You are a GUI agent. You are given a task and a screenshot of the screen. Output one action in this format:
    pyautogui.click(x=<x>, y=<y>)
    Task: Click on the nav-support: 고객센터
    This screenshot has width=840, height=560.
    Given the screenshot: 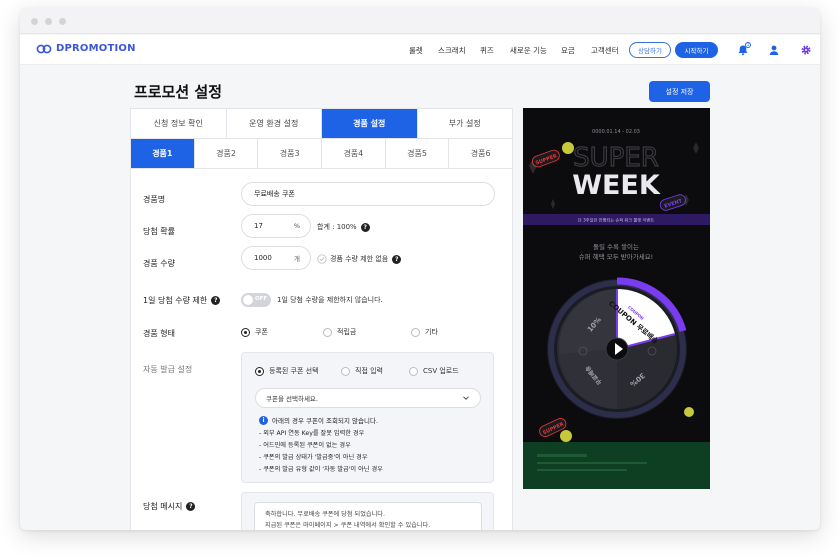 What is the action you would take?
    pyautogui.click(x=605, y=50)
    